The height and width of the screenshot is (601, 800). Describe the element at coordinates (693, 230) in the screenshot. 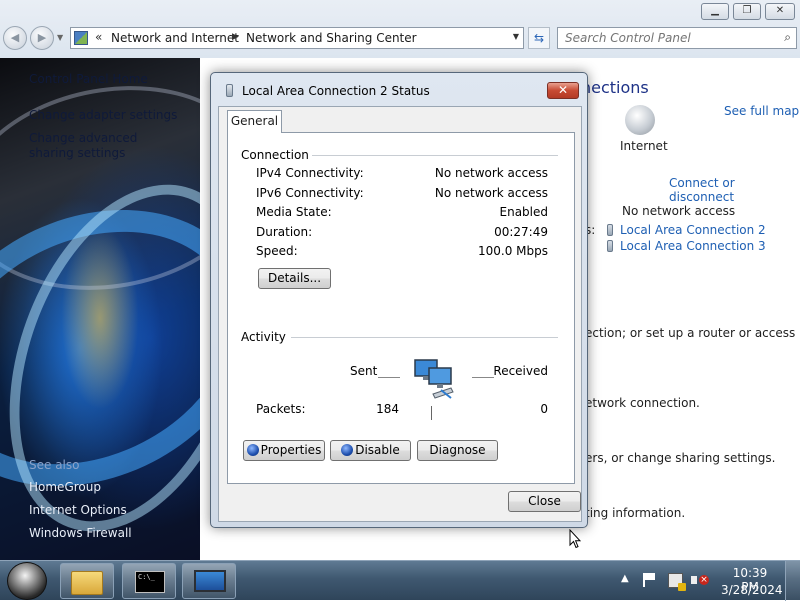

I see `connection-link-label: Local Area Connection 2` at that location.